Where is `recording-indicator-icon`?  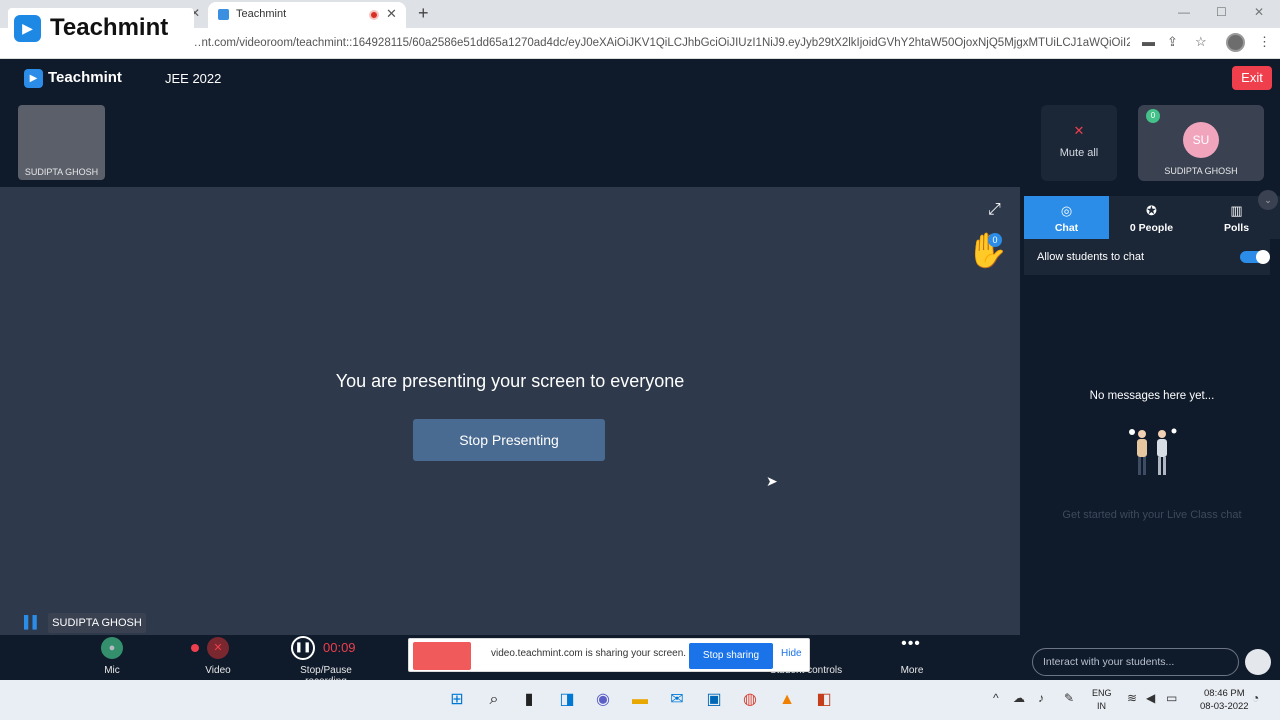
recording-indicator-icon is located at coordinates (374, 15).